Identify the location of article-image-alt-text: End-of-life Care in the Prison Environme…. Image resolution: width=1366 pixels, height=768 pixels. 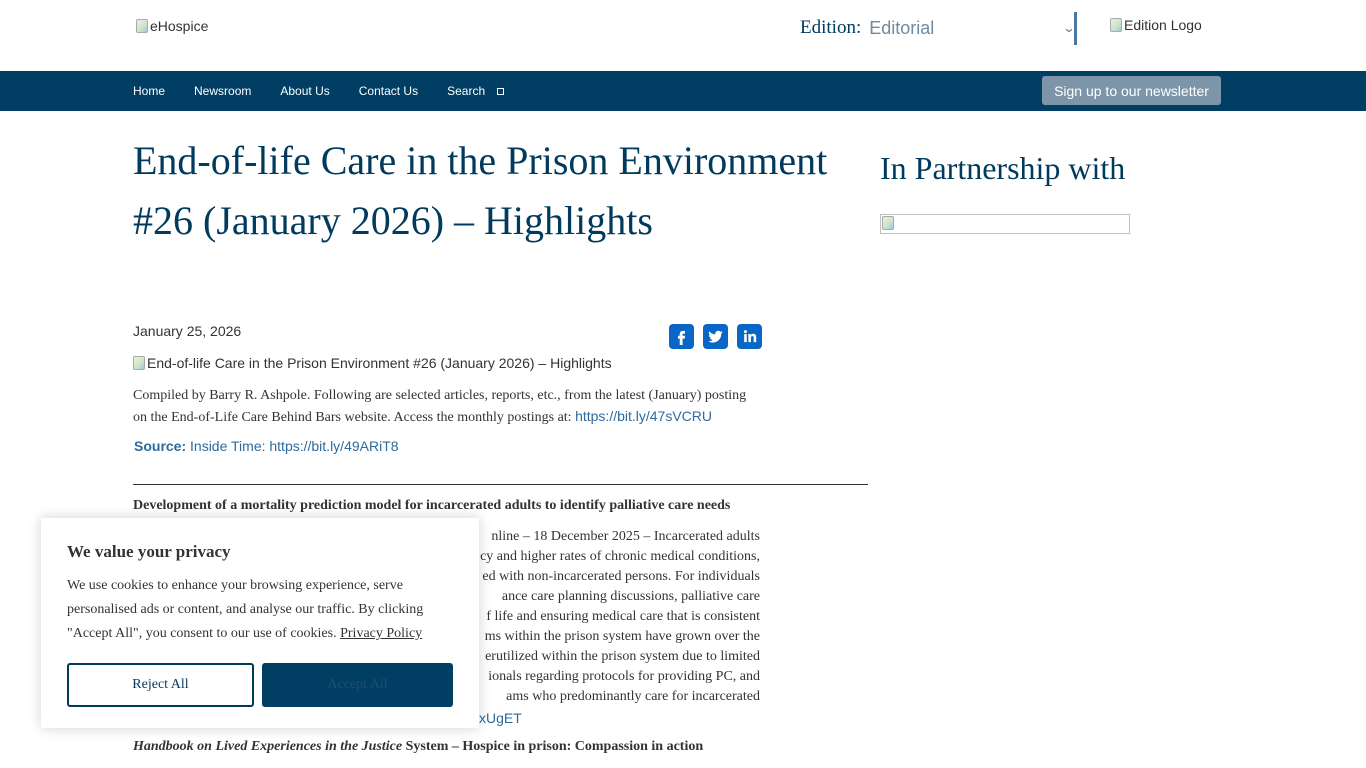
(379, 363).